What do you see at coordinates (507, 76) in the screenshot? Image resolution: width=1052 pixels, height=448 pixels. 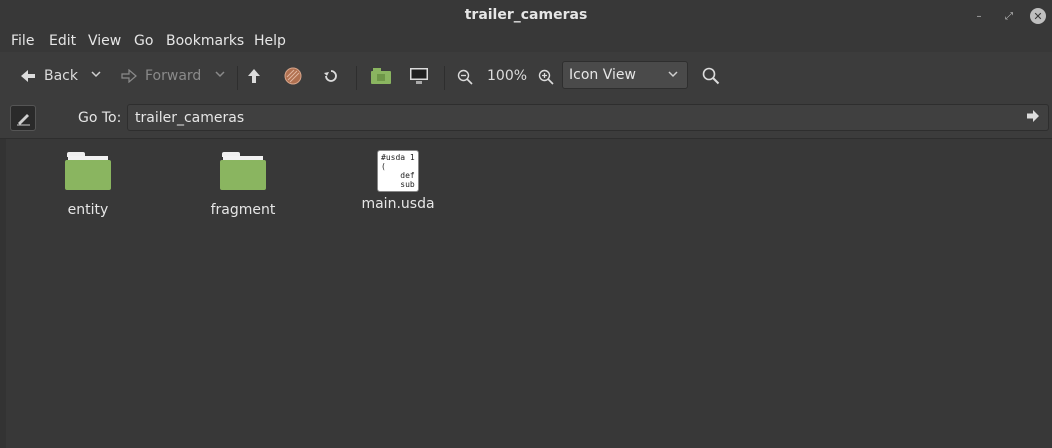 I see `zoom-level: 100%` at bounding box center [507, 76].